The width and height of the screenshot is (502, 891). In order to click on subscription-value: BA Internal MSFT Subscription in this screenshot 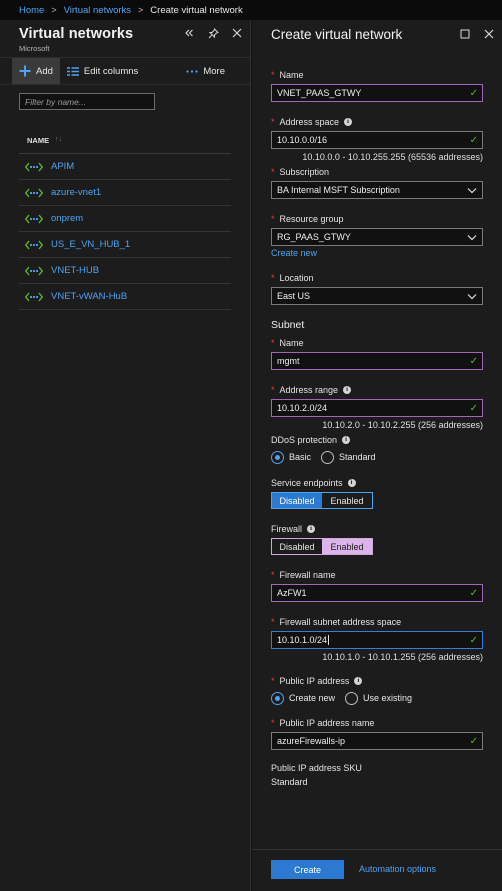, I will do `click(338, 190)`.